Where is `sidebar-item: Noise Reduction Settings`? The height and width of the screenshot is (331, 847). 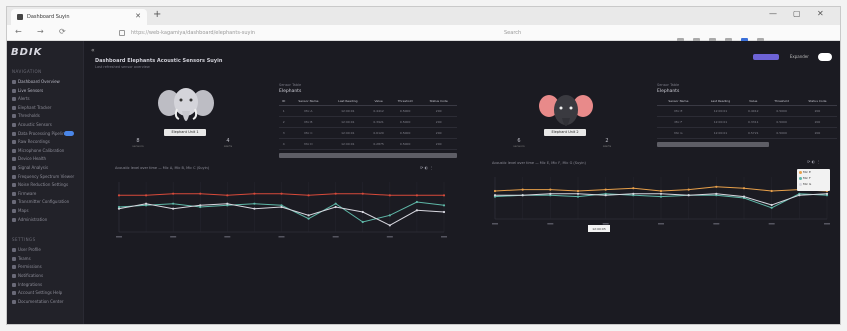
sidebar-item: Noise Reduction Settings is located at coordinates (44, 185).